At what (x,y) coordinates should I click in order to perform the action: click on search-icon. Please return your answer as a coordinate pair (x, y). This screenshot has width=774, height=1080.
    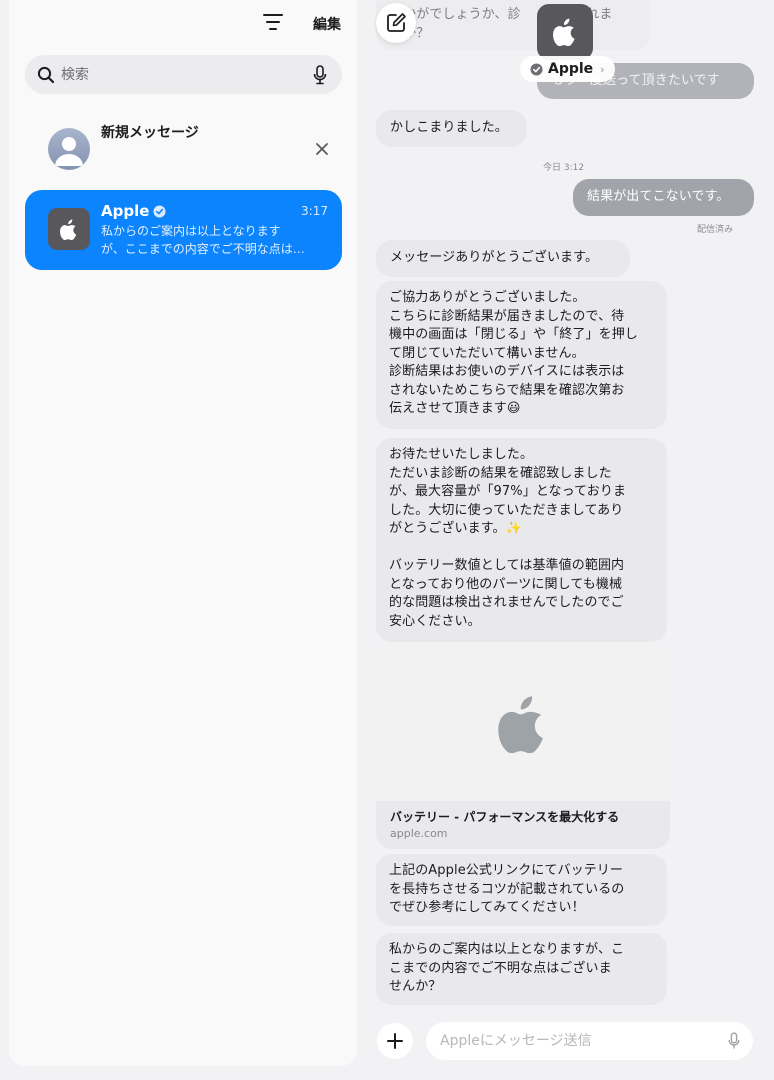
    Looking at the image, I should click on (46, 75).